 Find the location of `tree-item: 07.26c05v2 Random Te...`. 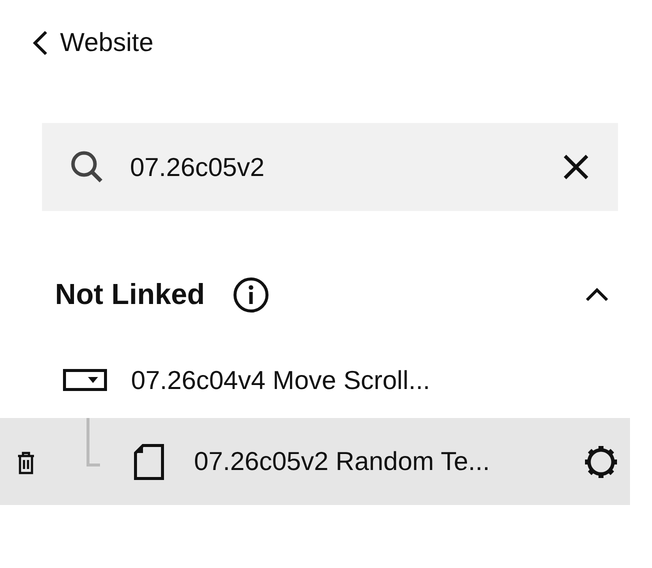

tree-item: 07.26c05v2 Random Te... is located at coordinates (315, 461).